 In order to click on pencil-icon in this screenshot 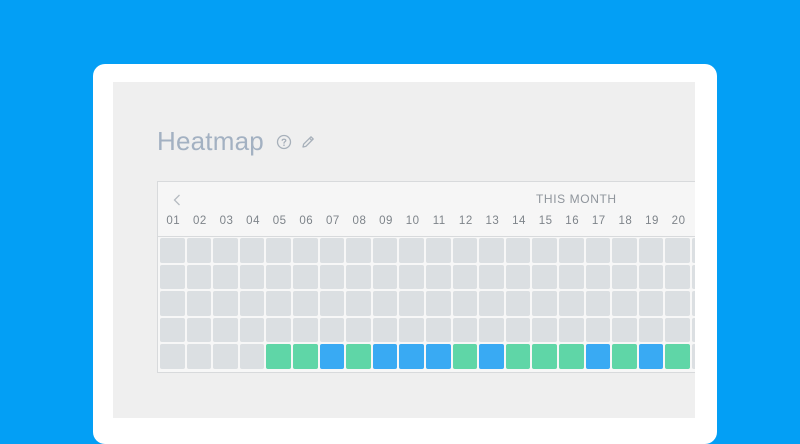, I will do `click(308, 142)`.